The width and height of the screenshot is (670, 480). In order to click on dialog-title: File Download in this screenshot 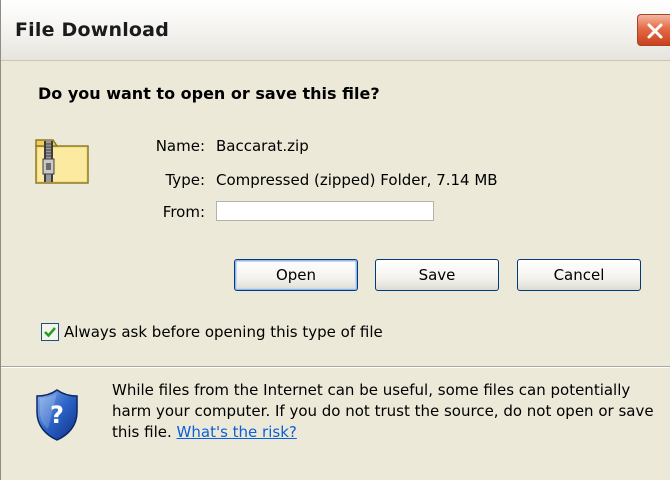, I will do `click(92, 30)`.